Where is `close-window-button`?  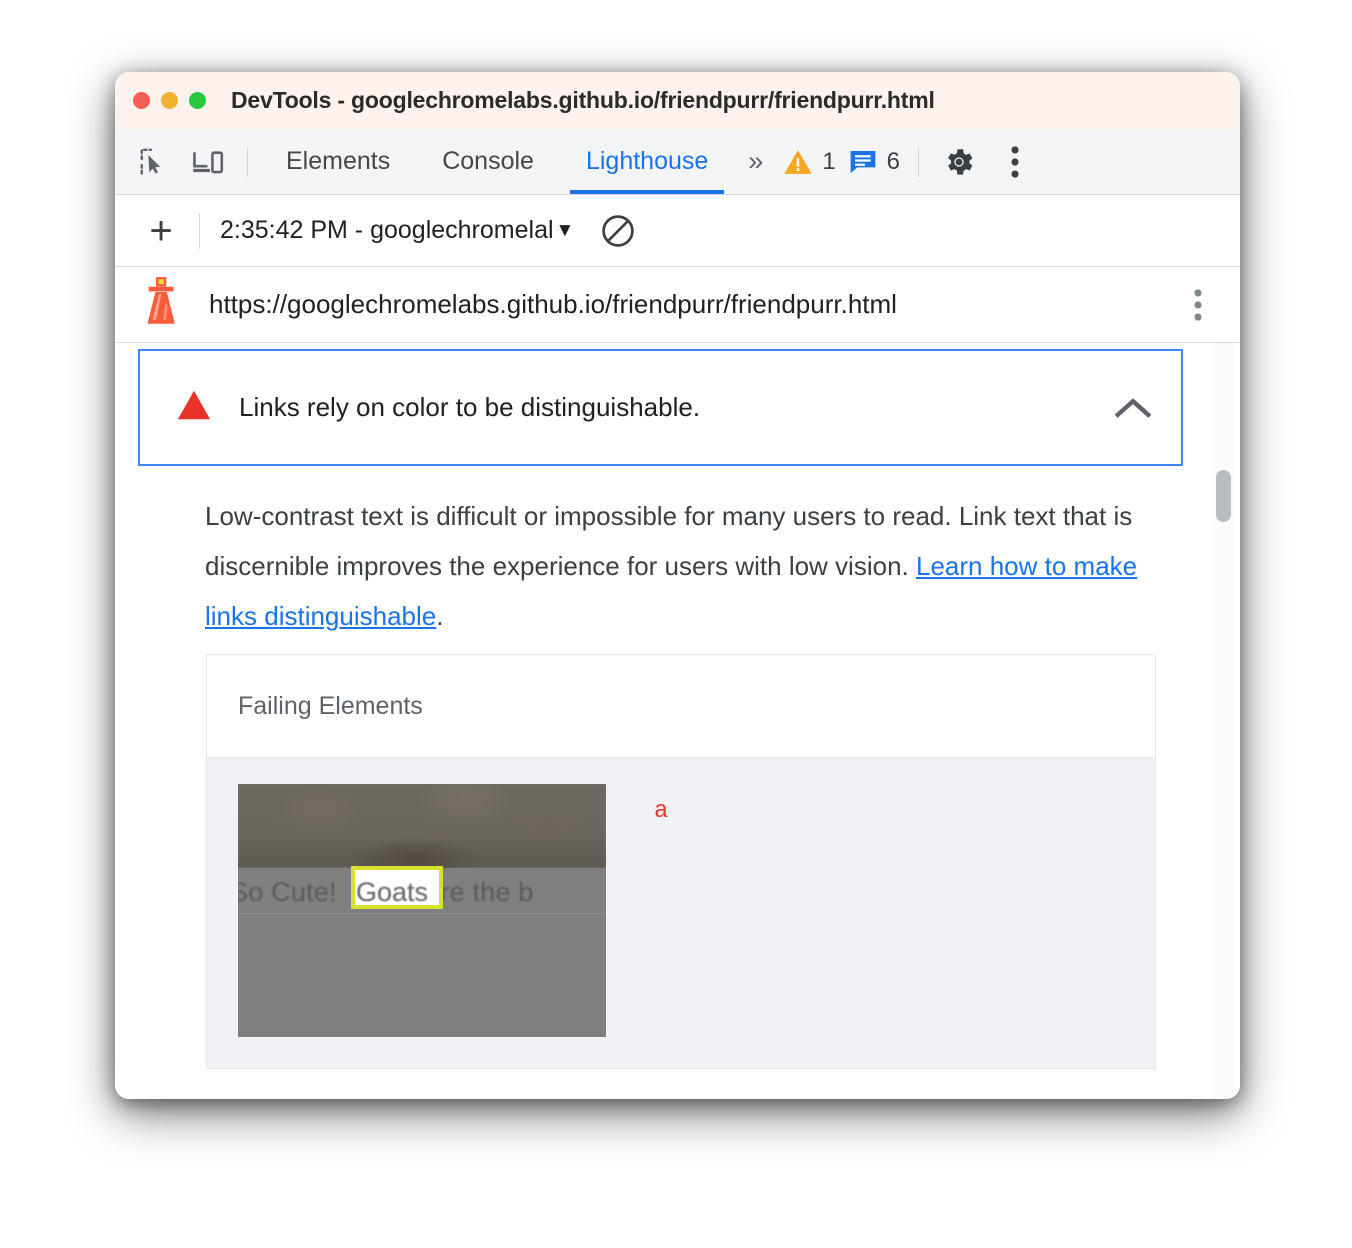
close-window-button is located at coordinates (141, 100).